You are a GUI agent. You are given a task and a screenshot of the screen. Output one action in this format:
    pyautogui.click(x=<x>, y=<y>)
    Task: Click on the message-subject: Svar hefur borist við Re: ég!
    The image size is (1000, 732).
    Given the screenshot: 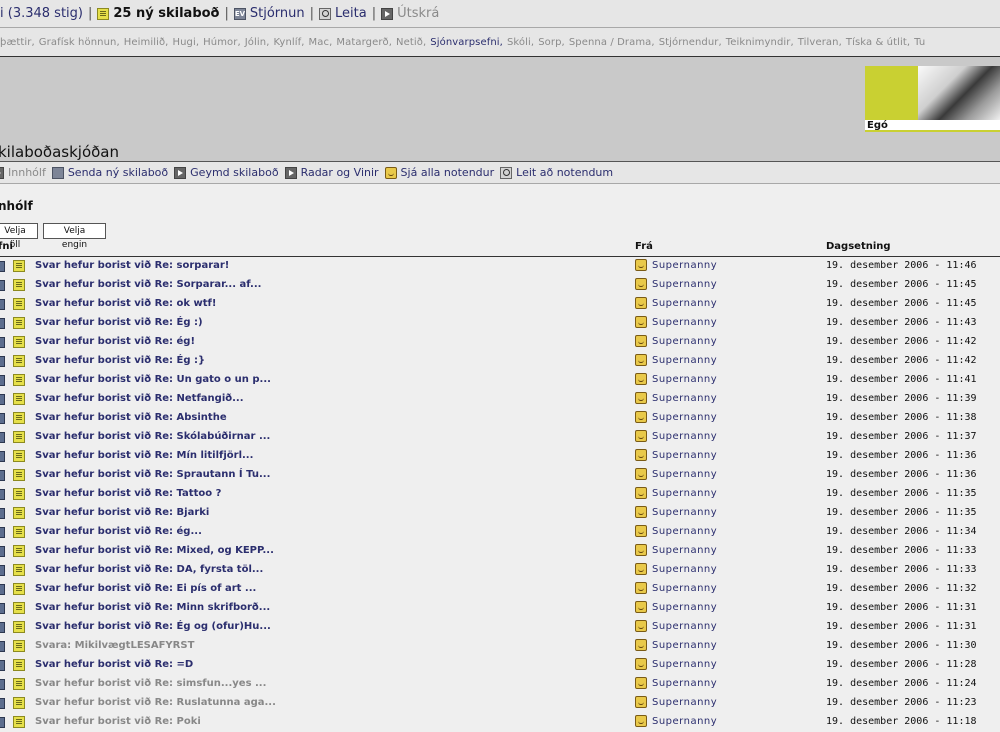 What is the action you would take?
    pyautogui.click(x=115, y=341)
    